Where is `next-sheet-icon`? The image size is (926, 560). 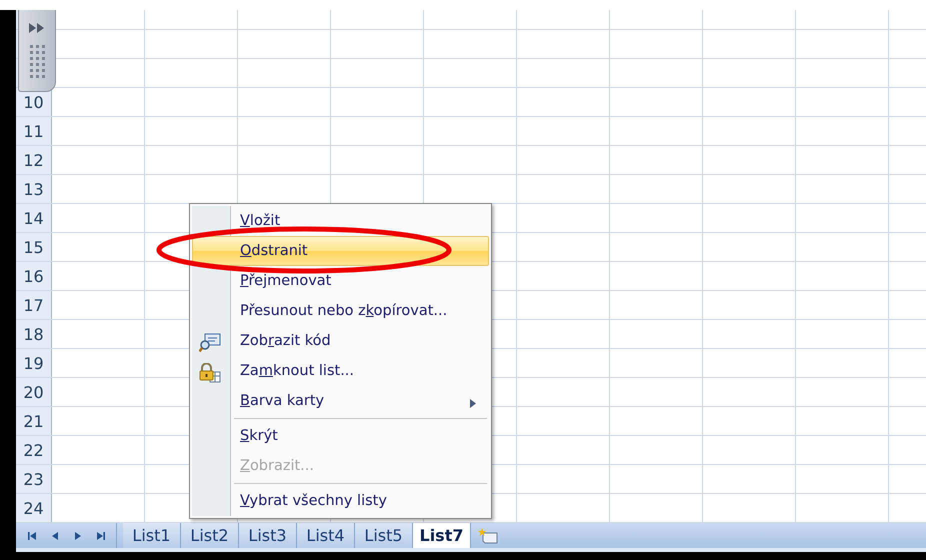
next-sheet-icon is located at coordinates (77, 535).